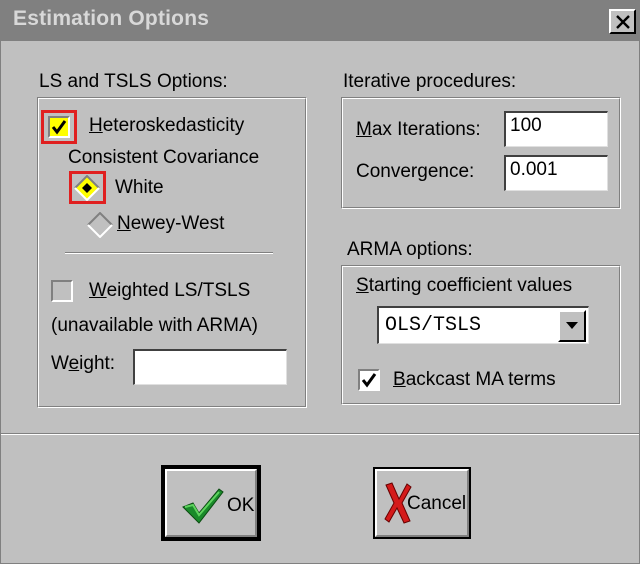 Image resolution: width=640 pixels, height=564 pixels. I want to click on ok-label: OK, so click(241, 505).